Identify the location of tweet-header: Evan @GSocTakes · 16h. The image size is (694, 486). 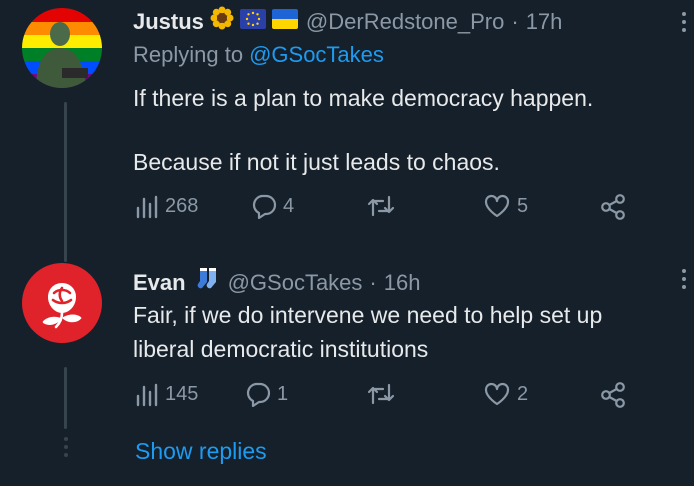
(276, 282).